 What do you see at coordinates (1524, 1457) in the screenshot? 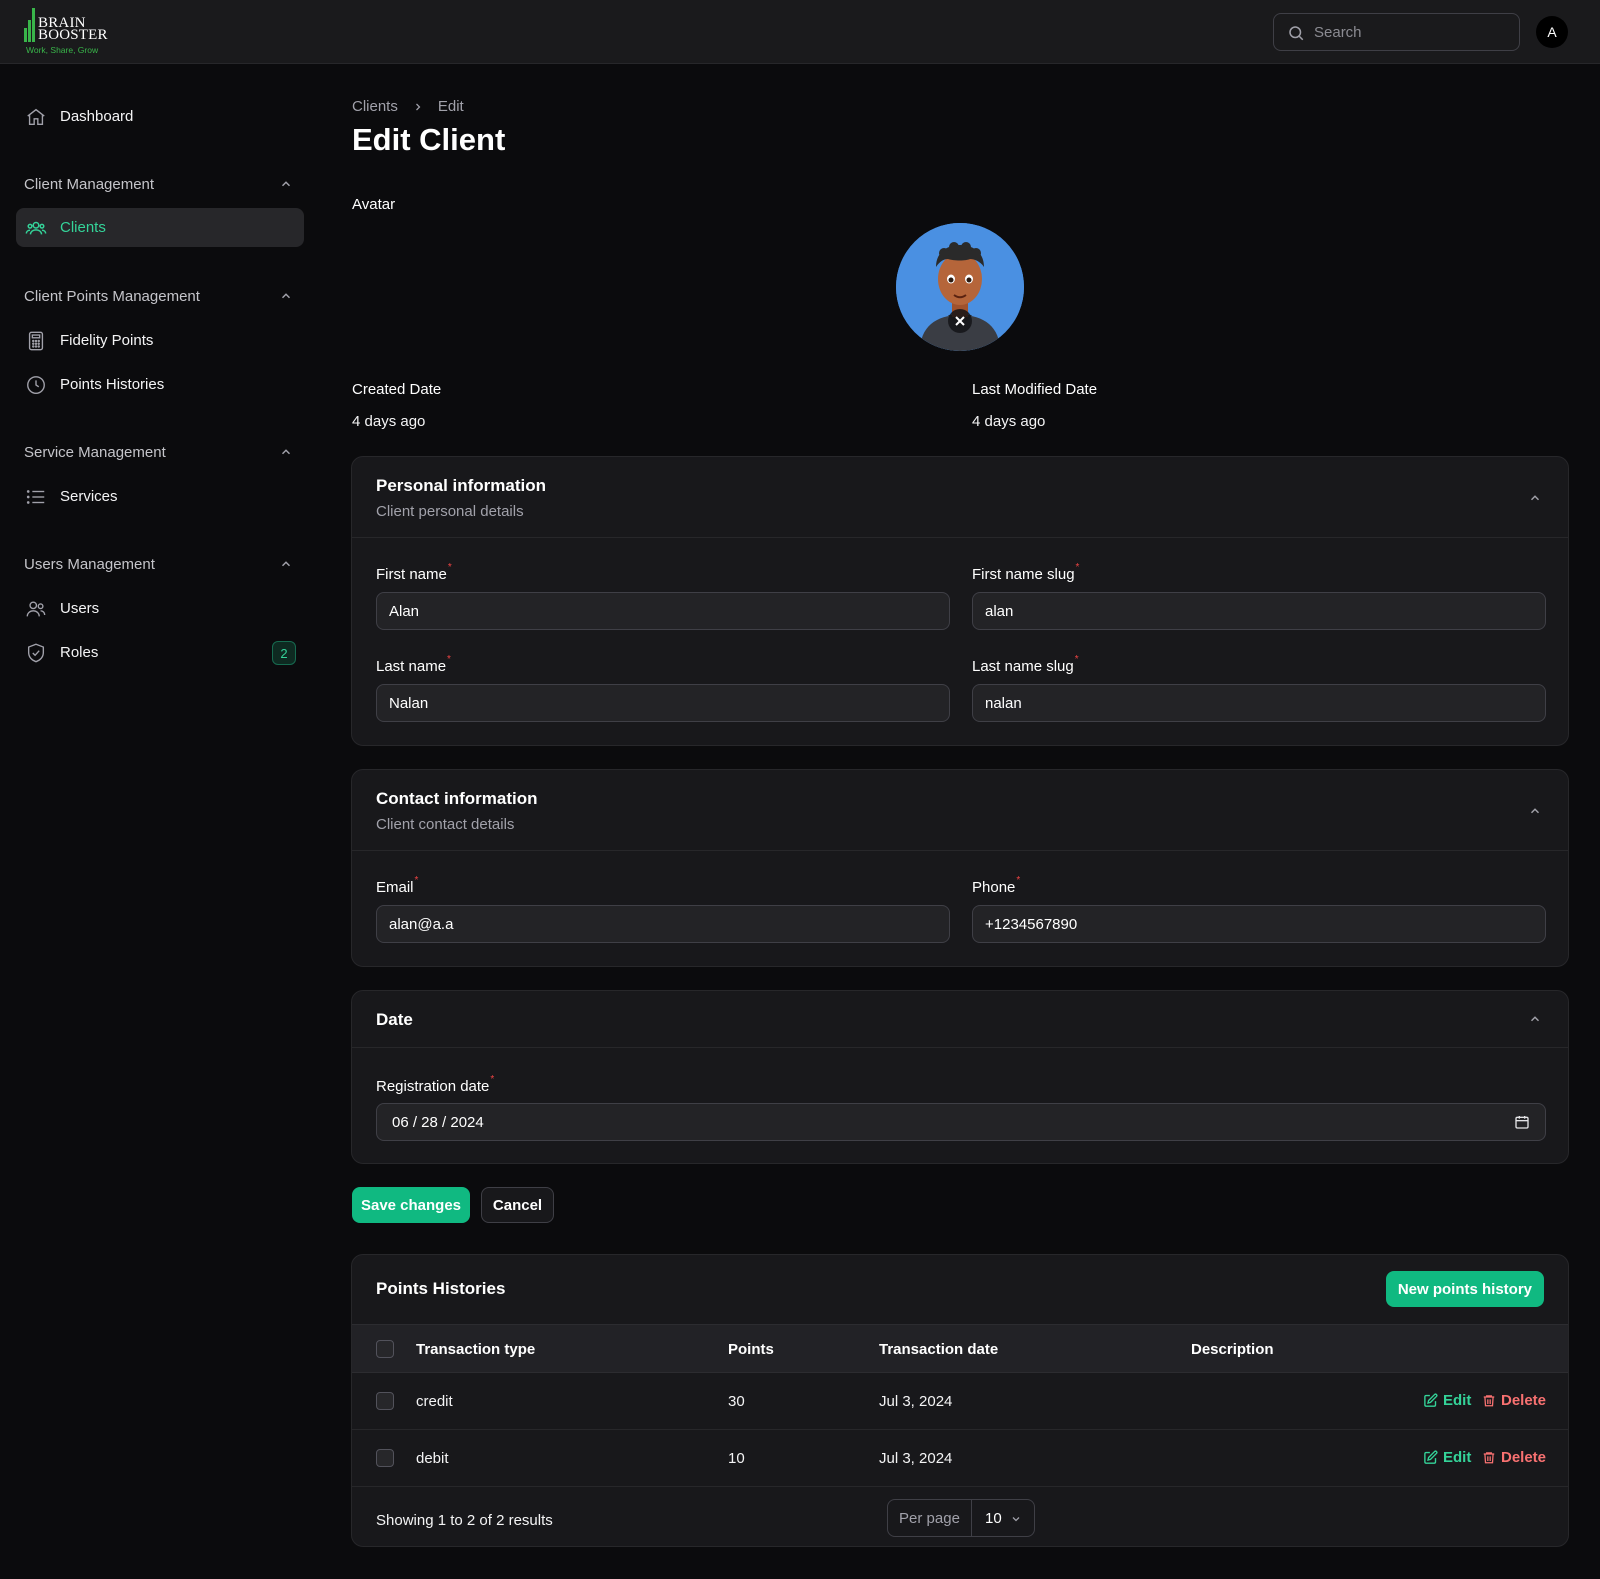
I see `delete-label: Delete` at bounding box center [1524, 1457].